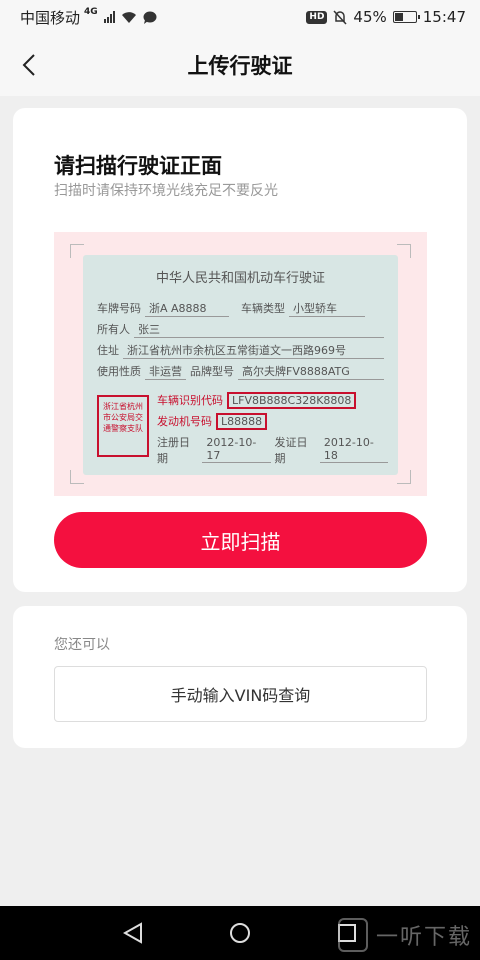 The height and width of the screenshot is (960, 480). I want to click on nav-back-button, so click(133, 933).